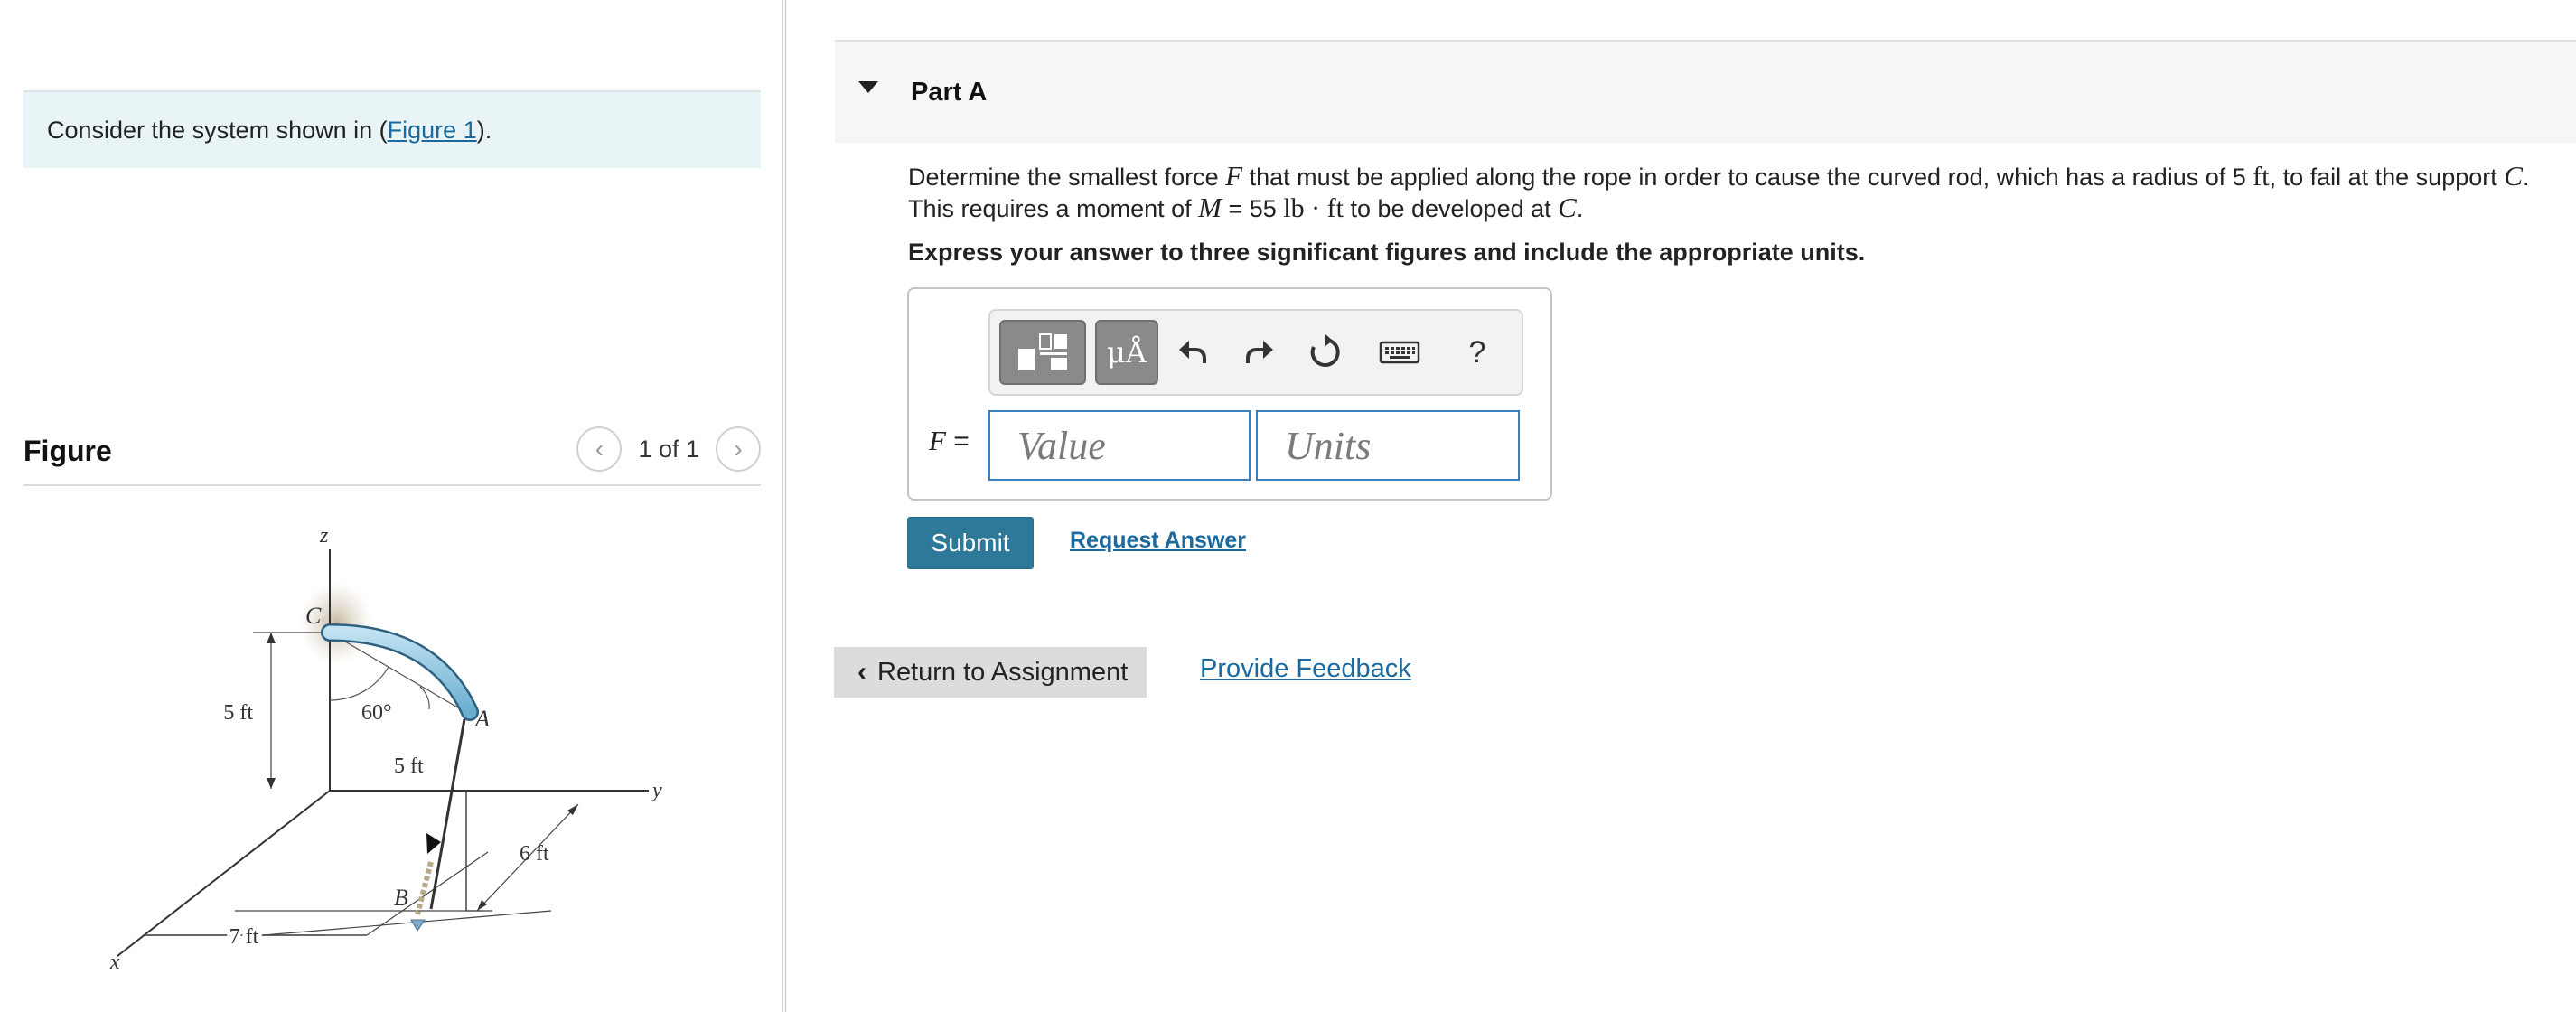 The height and width of the screenshot is (1012, 2576). What do you see at coordinates (484, 130) in the screenshot?
I see `context-suffix: ).` at bounding box center [484, 130].